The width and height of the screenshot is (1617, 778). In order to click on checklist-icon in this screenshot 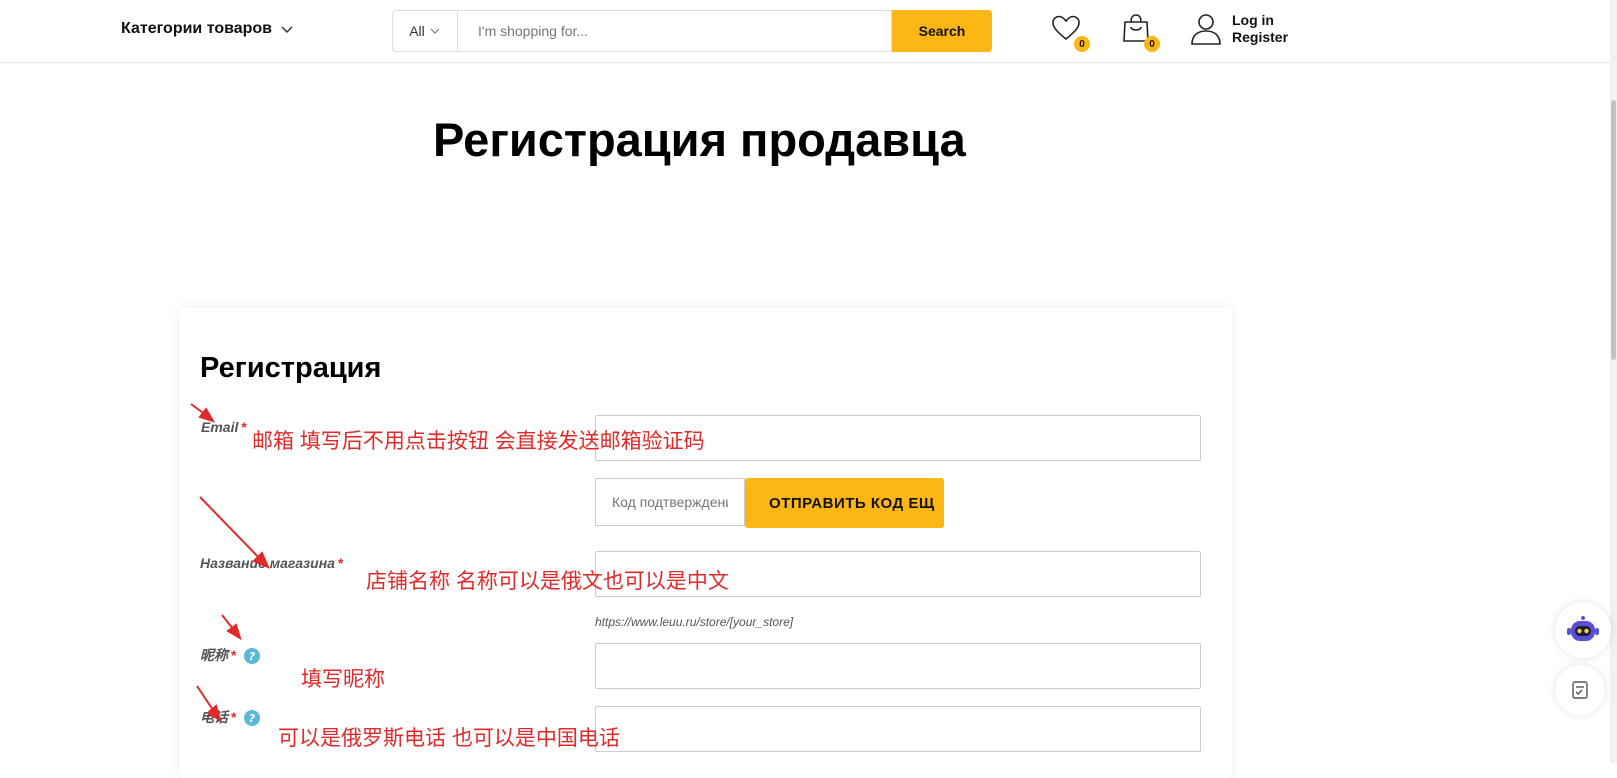, I will do `click(1580, 690)`.